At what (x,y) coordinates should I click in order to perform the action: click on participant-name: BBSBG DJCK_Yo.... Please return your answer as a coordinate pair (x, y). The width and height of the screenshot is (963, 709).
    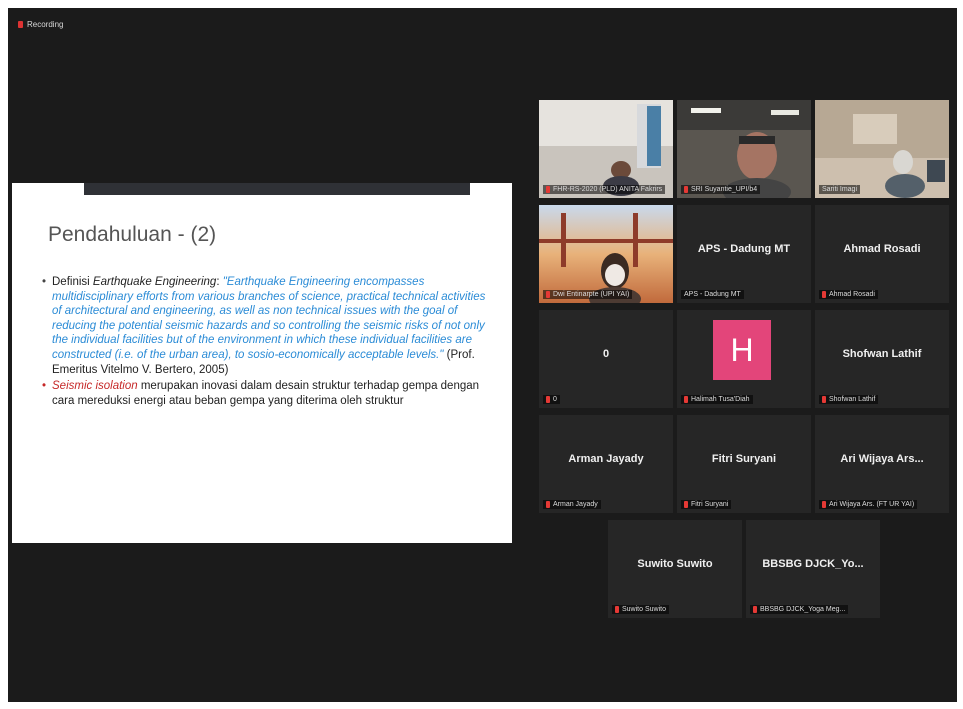
    Looking at the image, I should click on (813, 564).